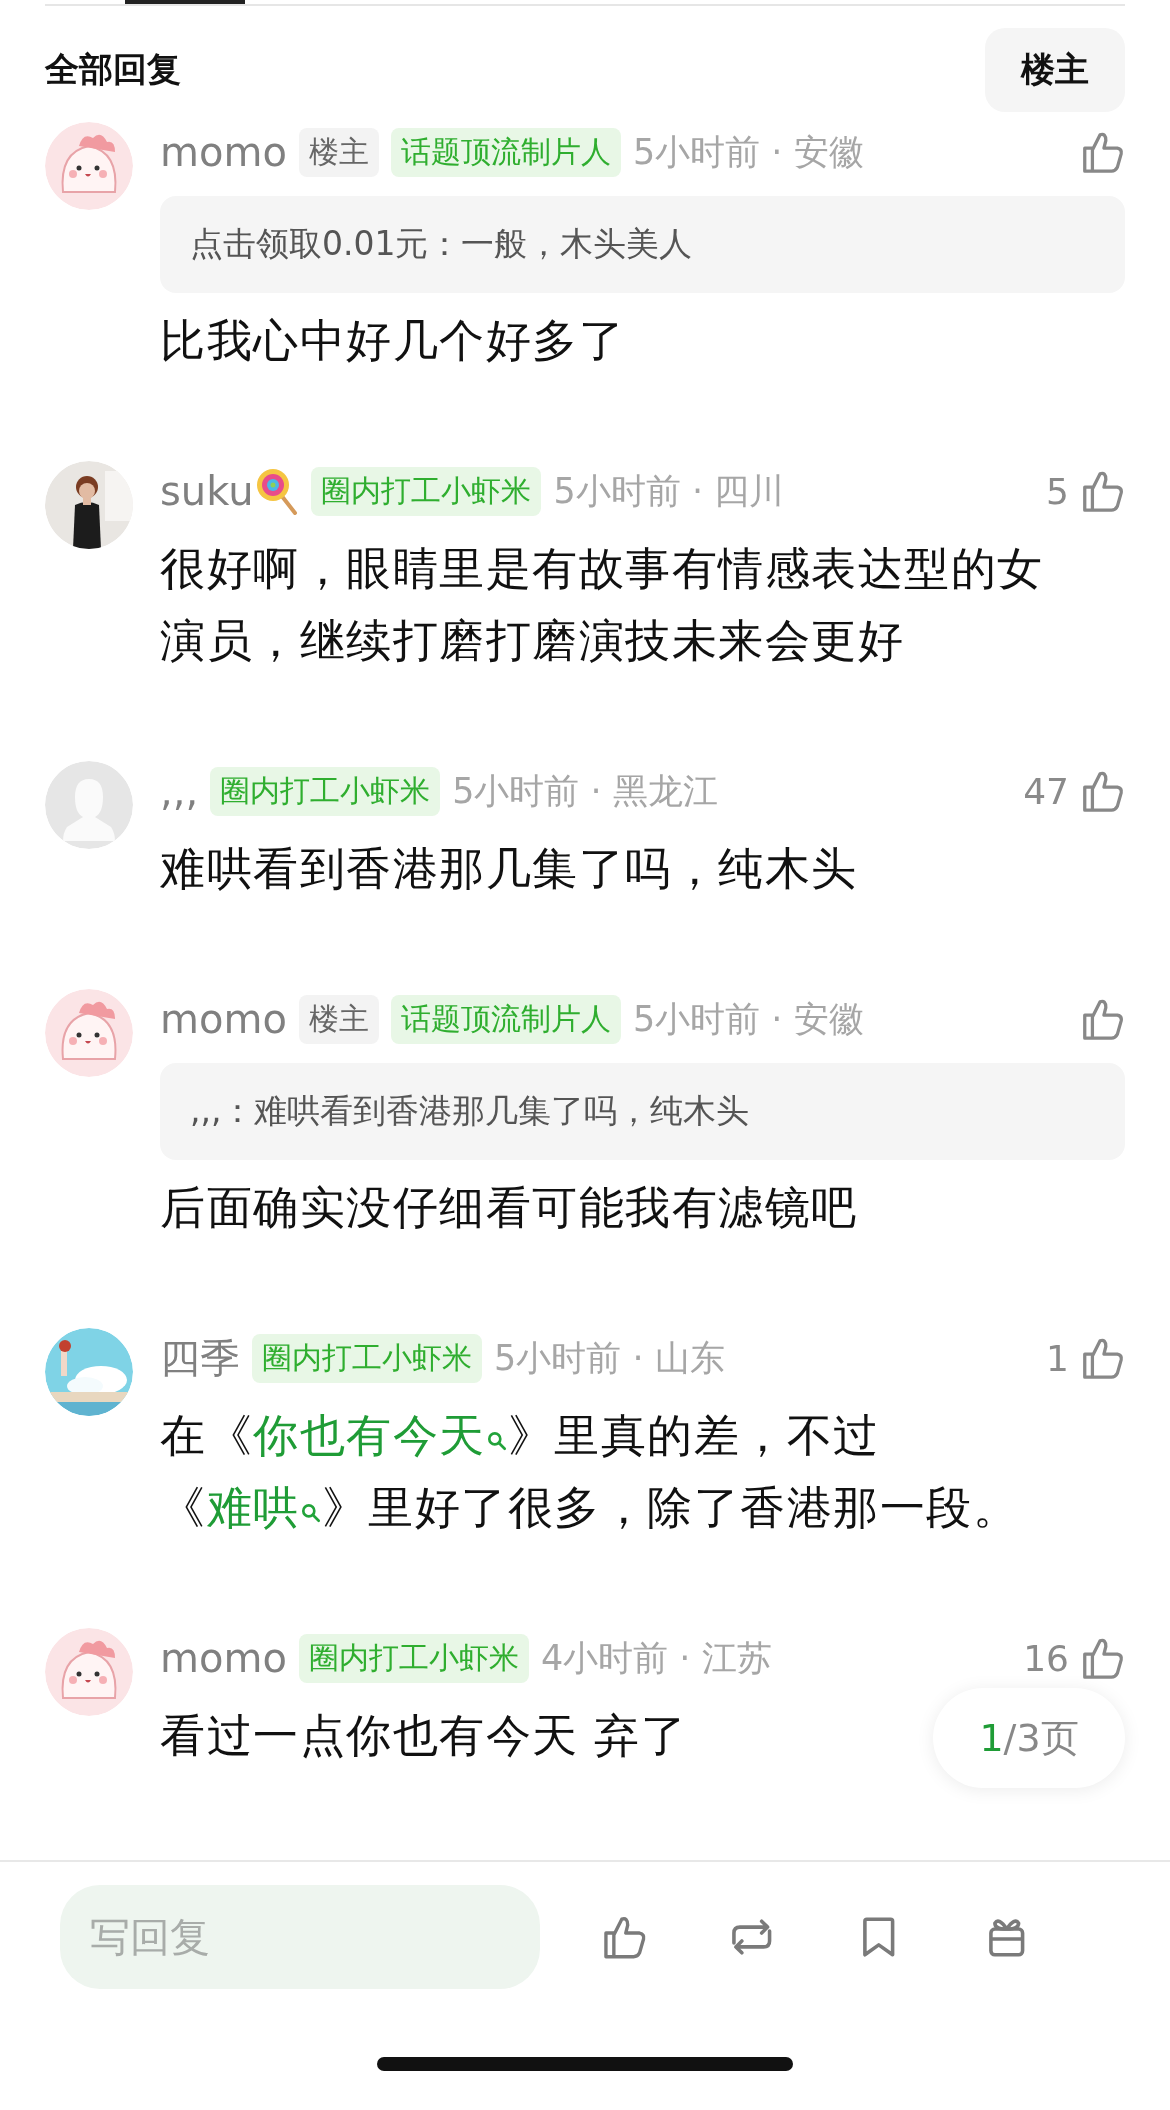 This screenshot has width=1170, height=2110. What do you see at coordinates (1057, 1358) in the screenshot?
I see `like-count: 1` at bounding box center [1057, 1358].